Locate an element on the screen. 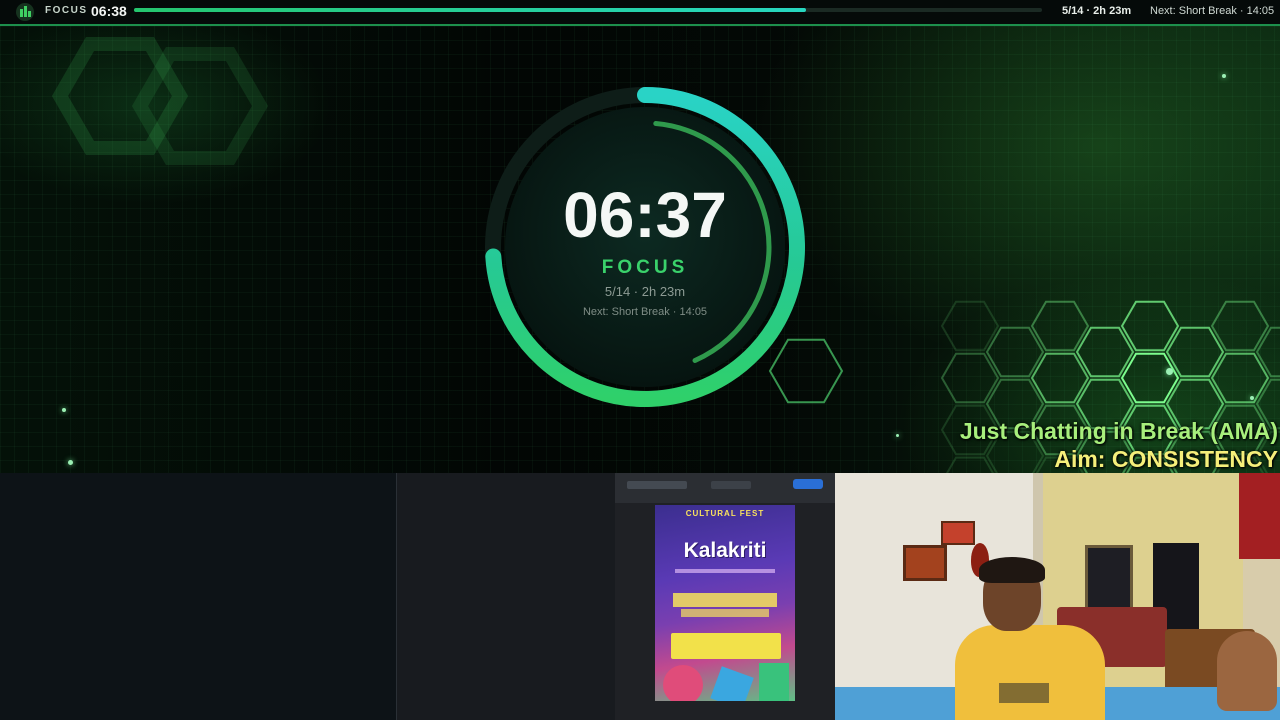 The height and width of the screenshot is (720, 1280). event-poster-image: CULTURAL FEST Kalakriti is located at coordinates (725, 603).